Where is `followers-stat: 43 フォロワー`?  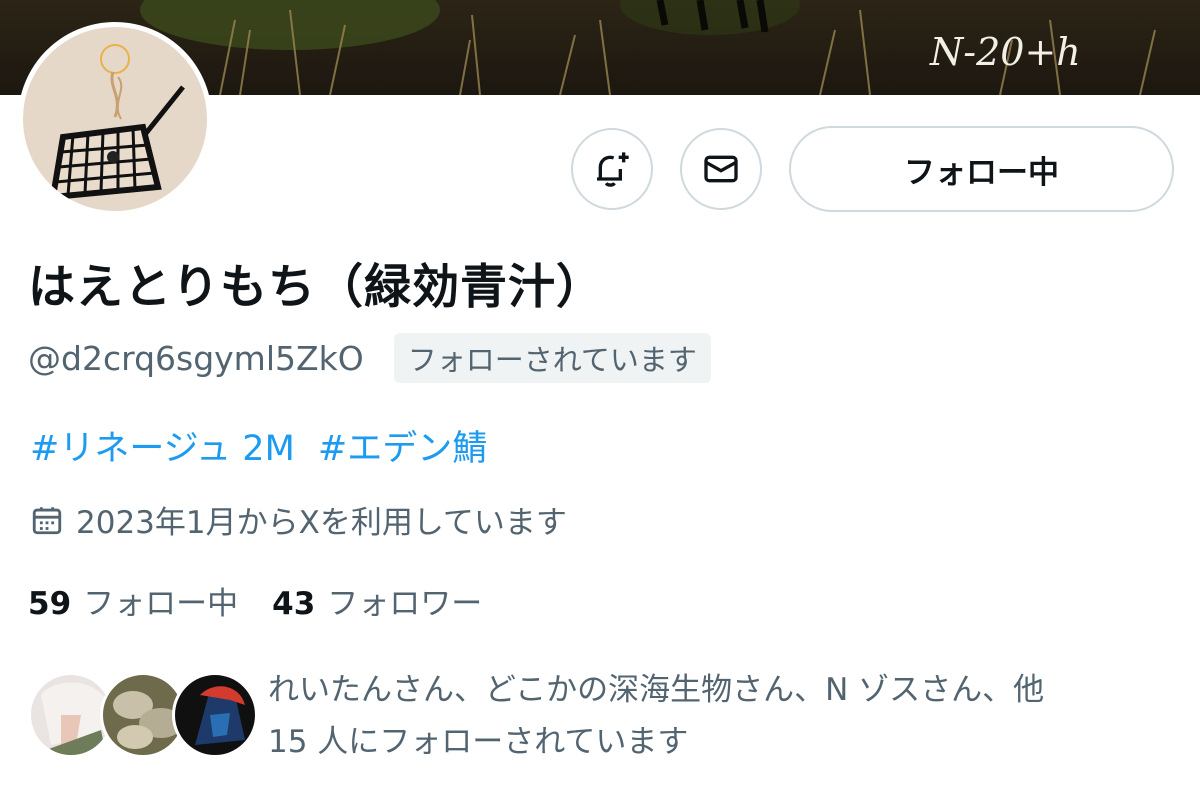 followers-stat: 43 フォロワー is located at coordinates (377, 600).